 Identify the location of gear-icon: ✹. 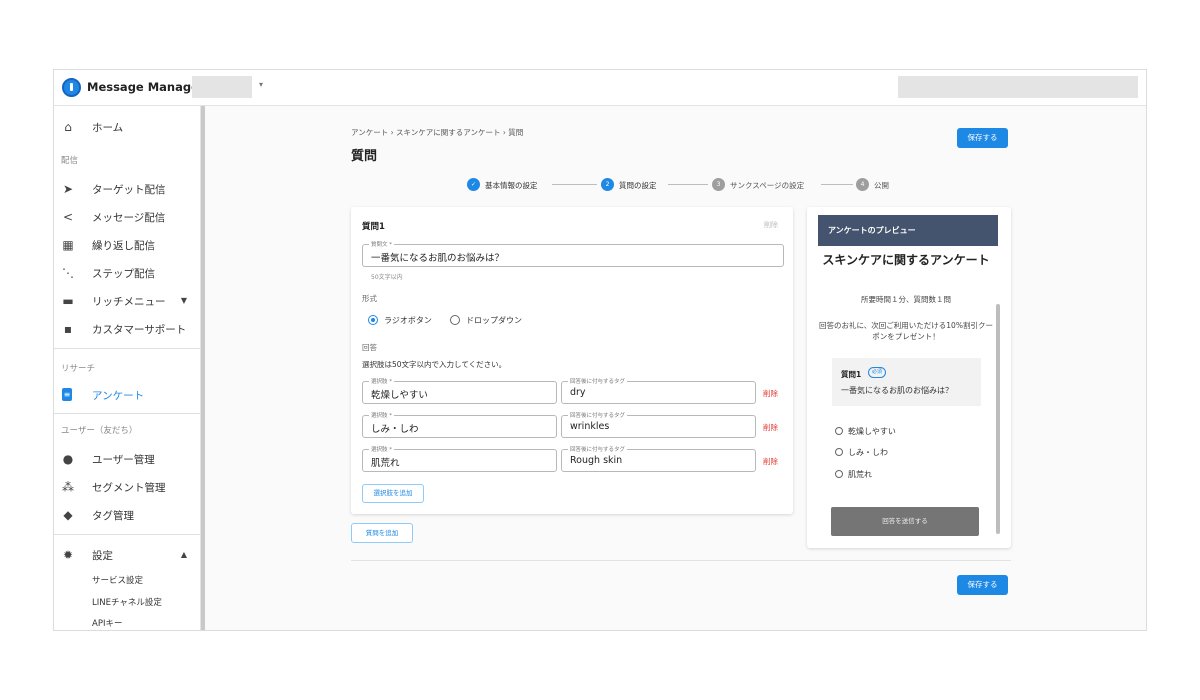
(68, 555).